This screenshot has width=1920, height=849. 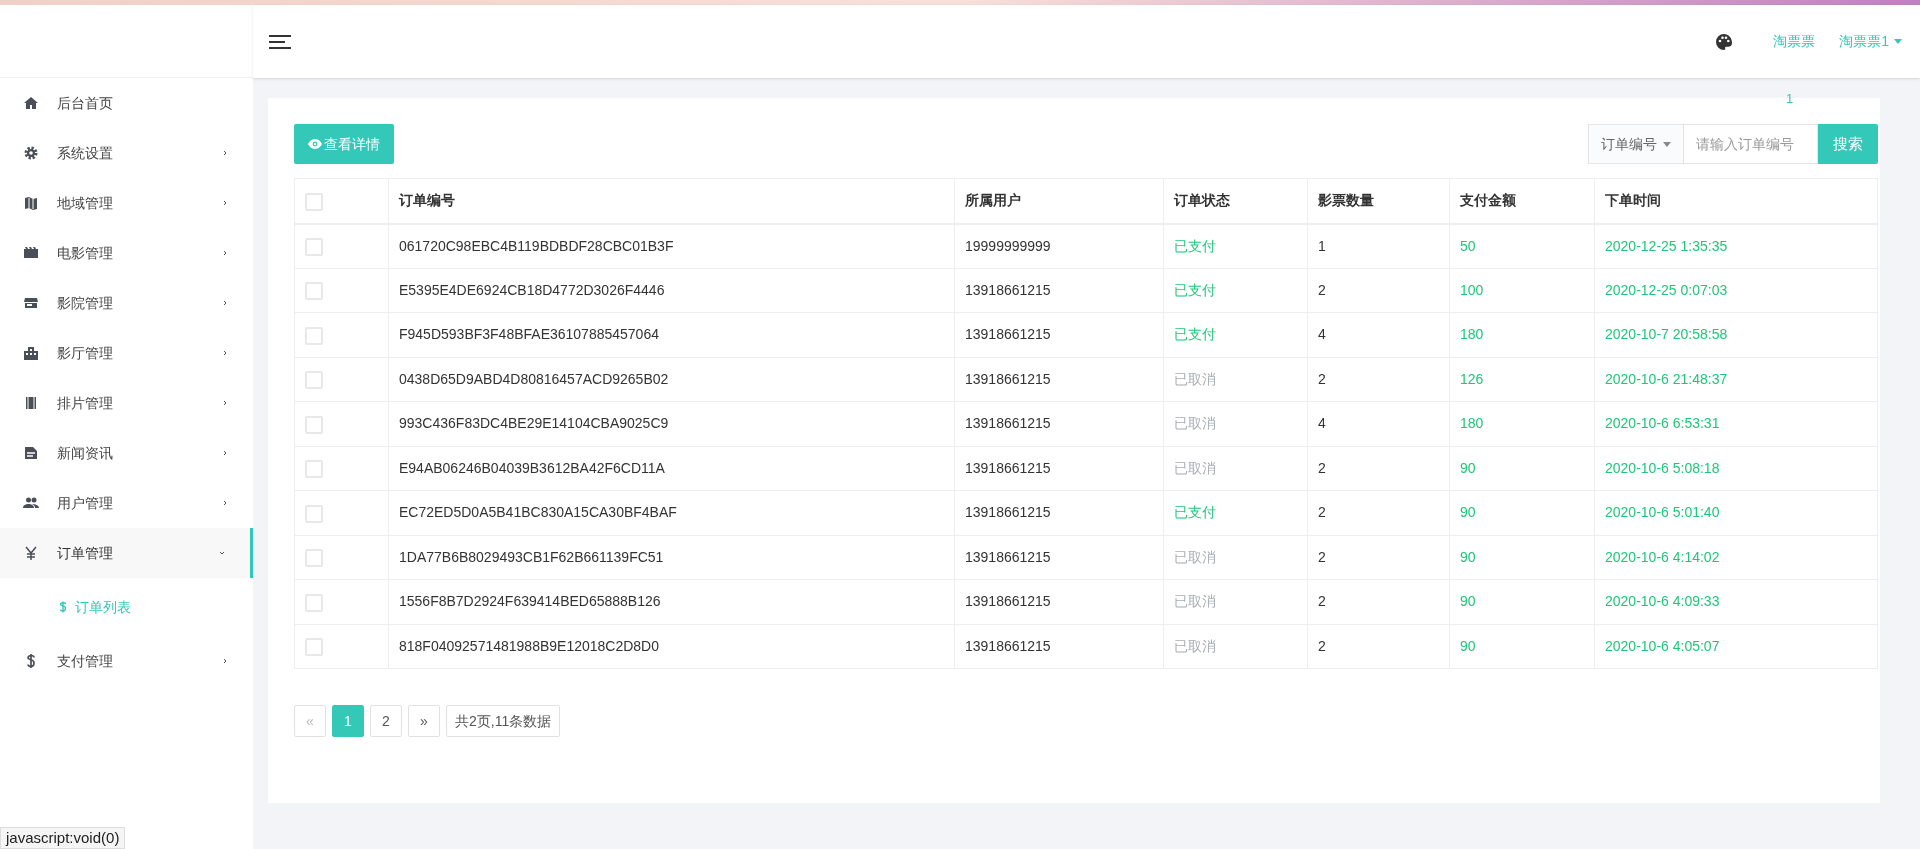 I want to click on table-cell: 100, so click(x=1522, y=290).